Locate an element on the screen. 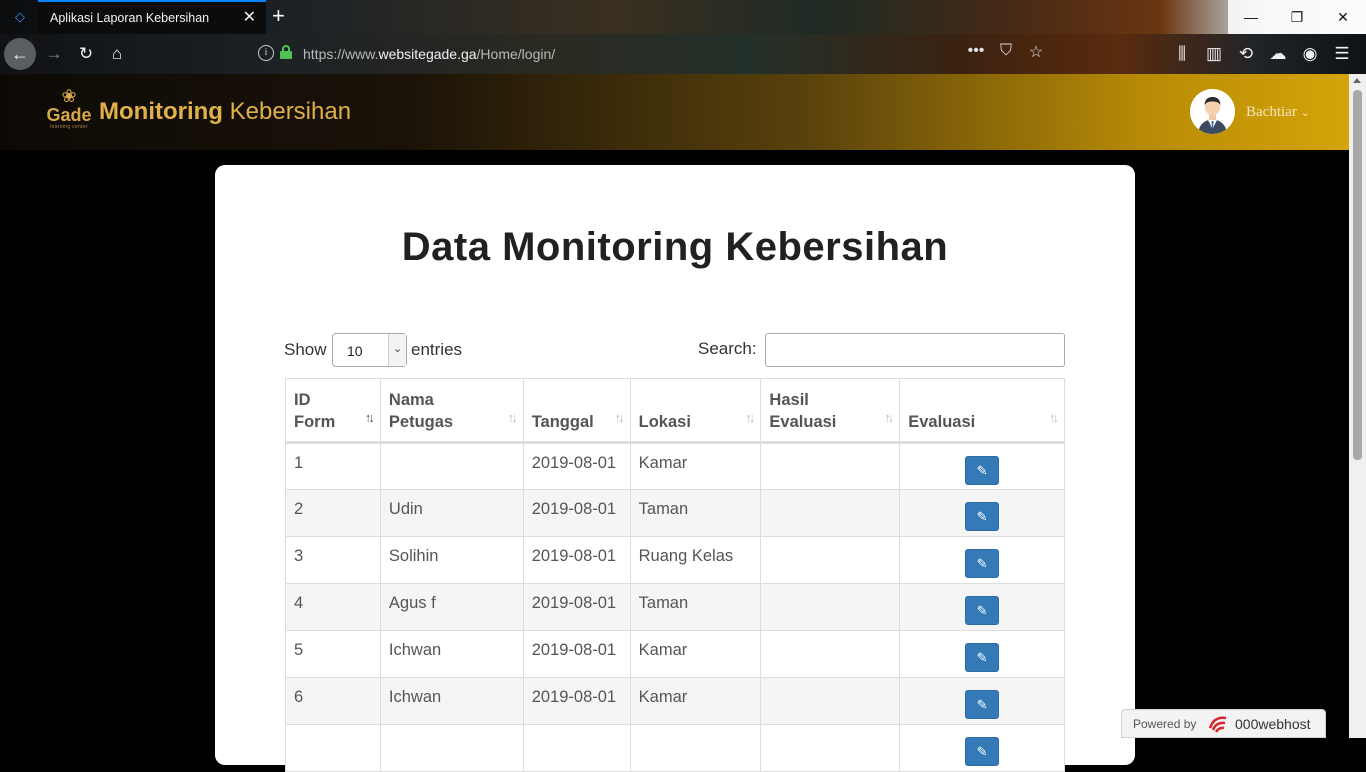  extension-icon: ☁ is located at coordinates (1278, 54).